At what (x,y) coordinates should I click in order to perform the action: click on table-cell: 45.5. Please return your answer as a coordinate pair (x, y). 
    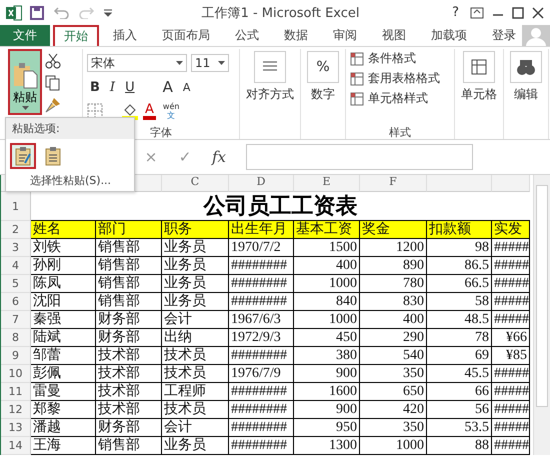
    Looking at the image, I should click on (459, 374).